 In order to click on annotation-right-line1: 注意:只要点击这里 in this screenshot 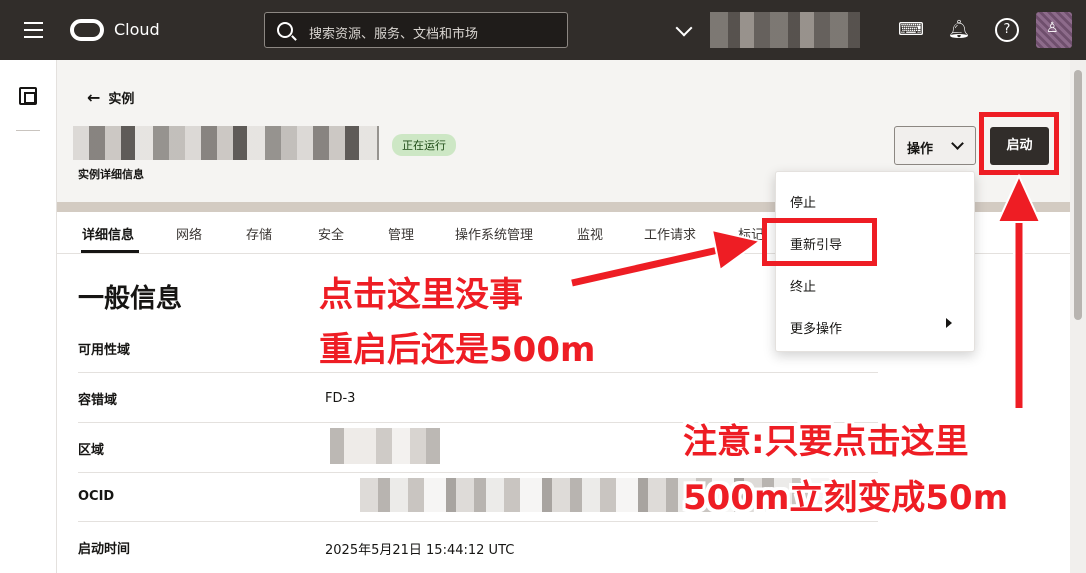, I will do `click(826, 442)`.